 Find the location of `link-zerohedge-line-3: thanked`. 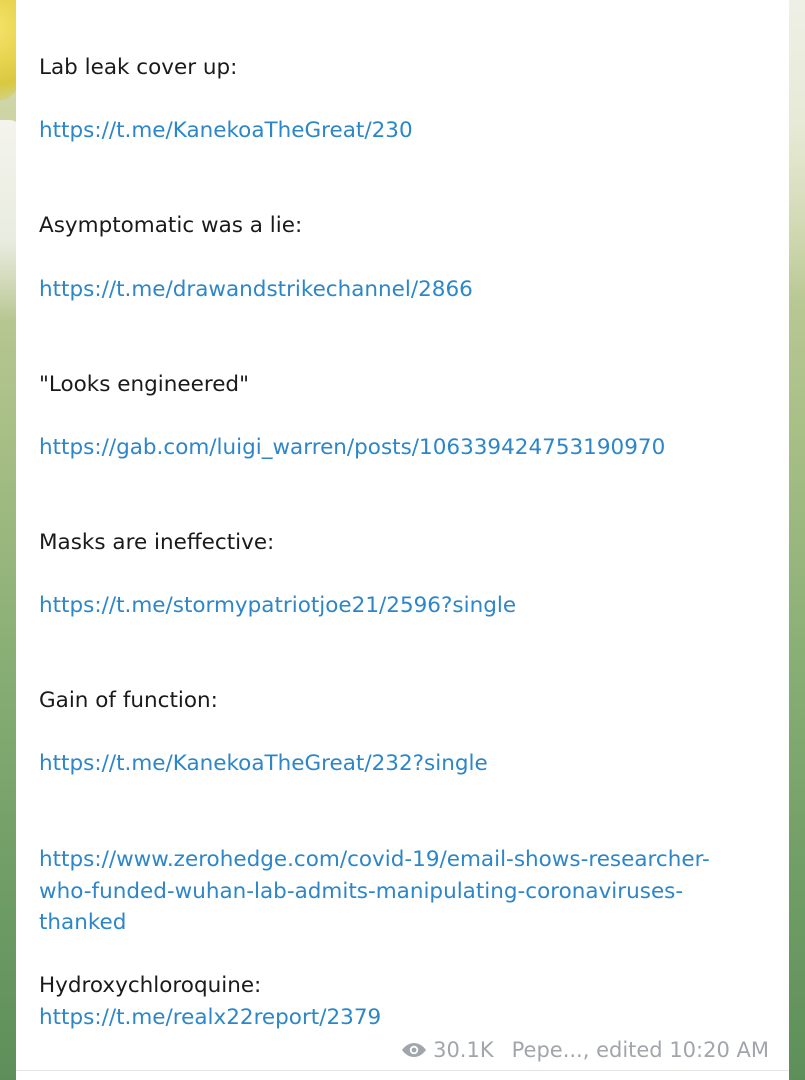

link-zerohedge-line-3: thanked is located at coordinates (82, 922).